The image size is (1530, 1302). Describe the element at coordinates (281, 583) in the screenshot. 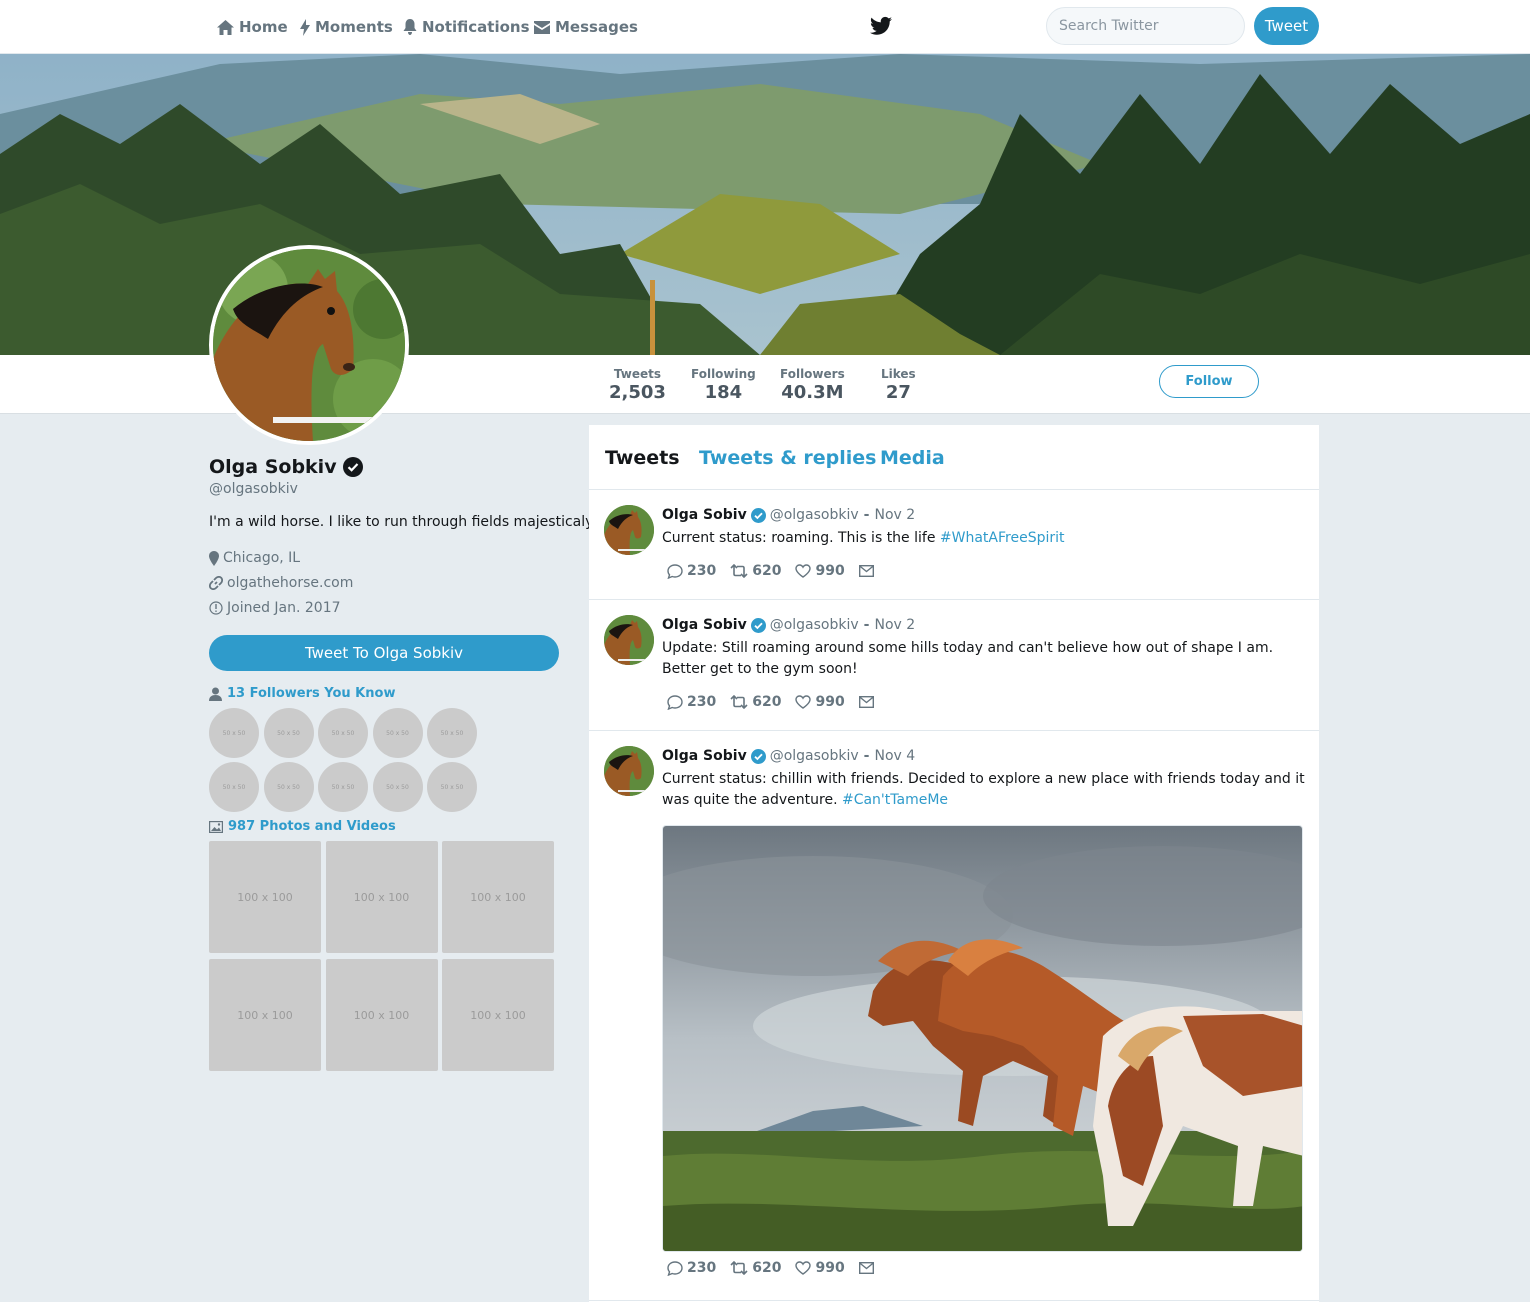

I see `profile-website: olgathehorse.com` at that location.